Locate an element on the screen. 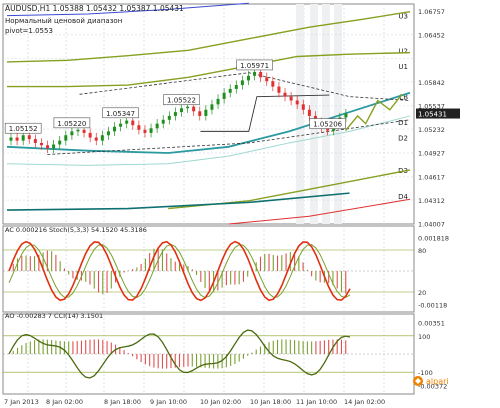 Image resolution: width=500 pixels, height=408 pixels. time-tick-label: 11 Jan 10:00 is located at coordinates (316, 402).